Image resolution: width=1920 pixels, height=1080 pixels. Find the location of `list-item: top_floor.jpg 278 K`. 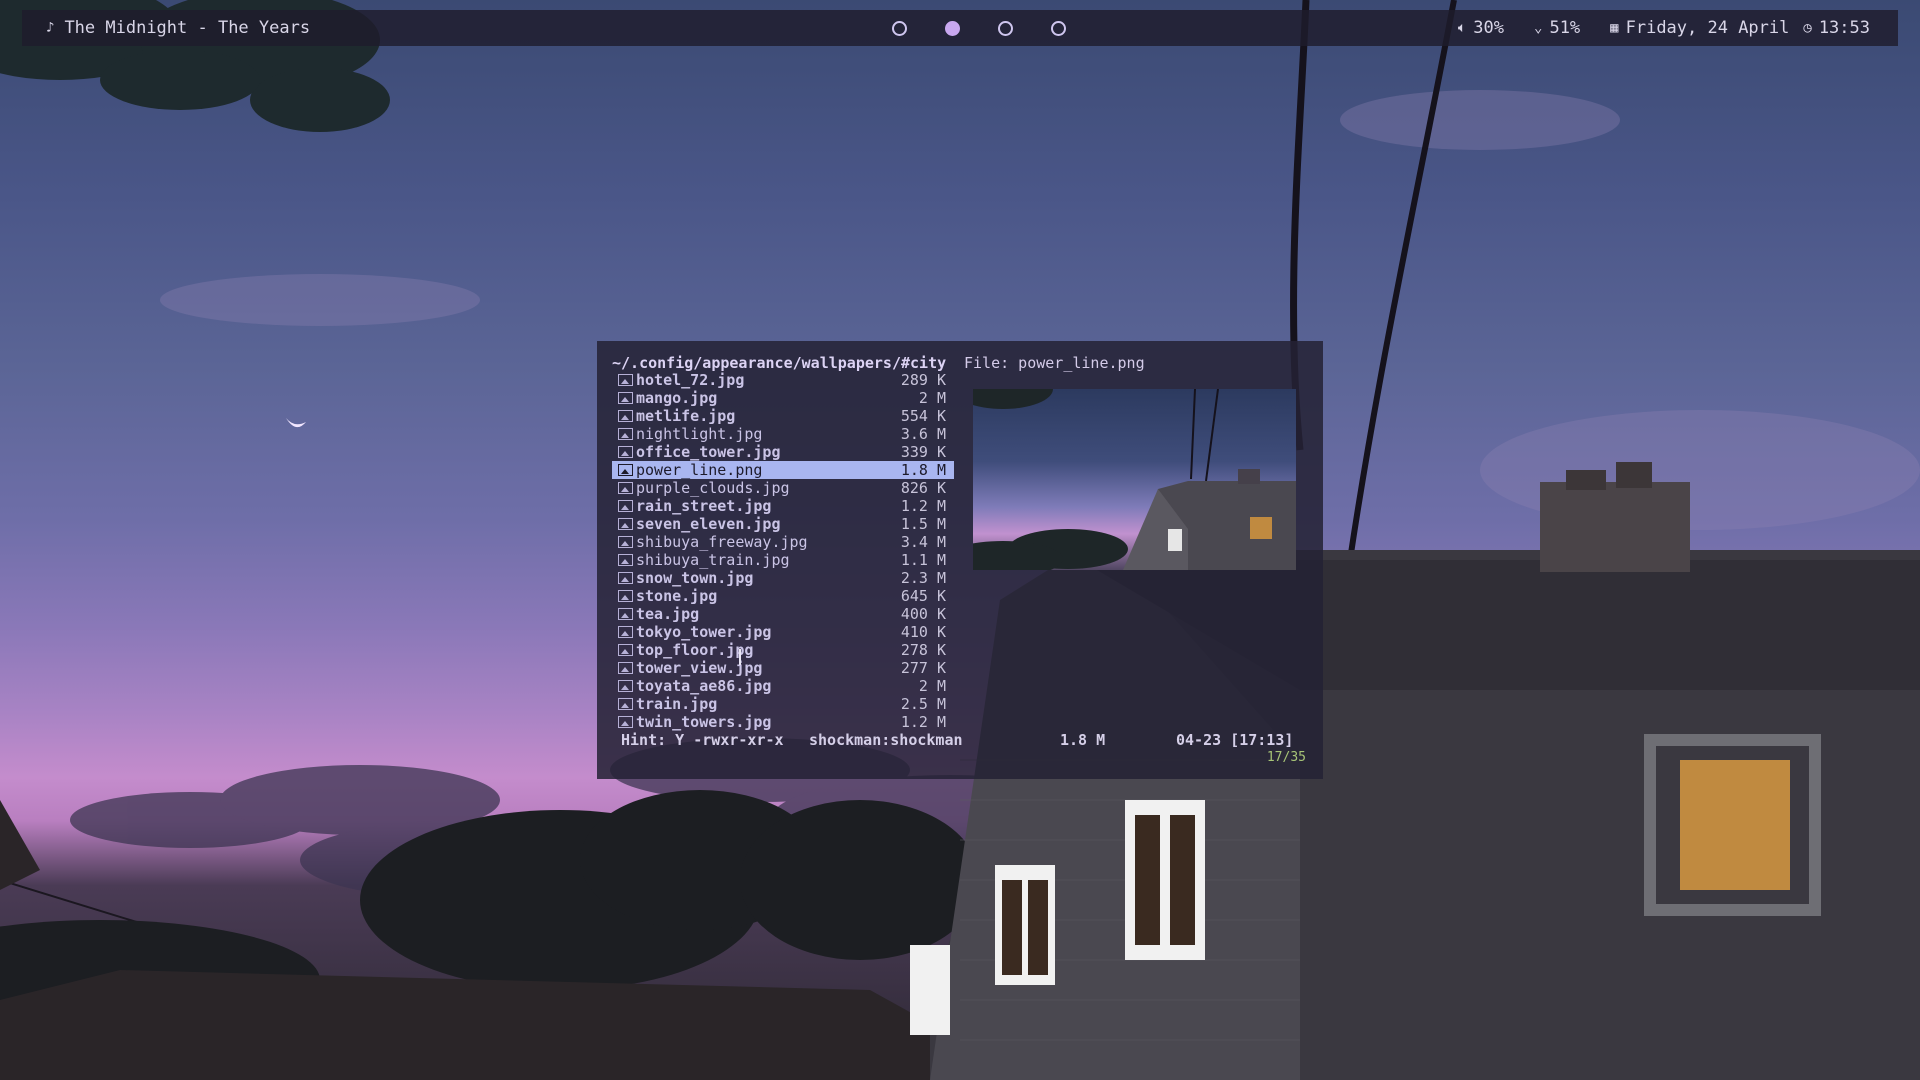

list-item: top_floor.jpg 278 K is located at coordinates (783, 650).